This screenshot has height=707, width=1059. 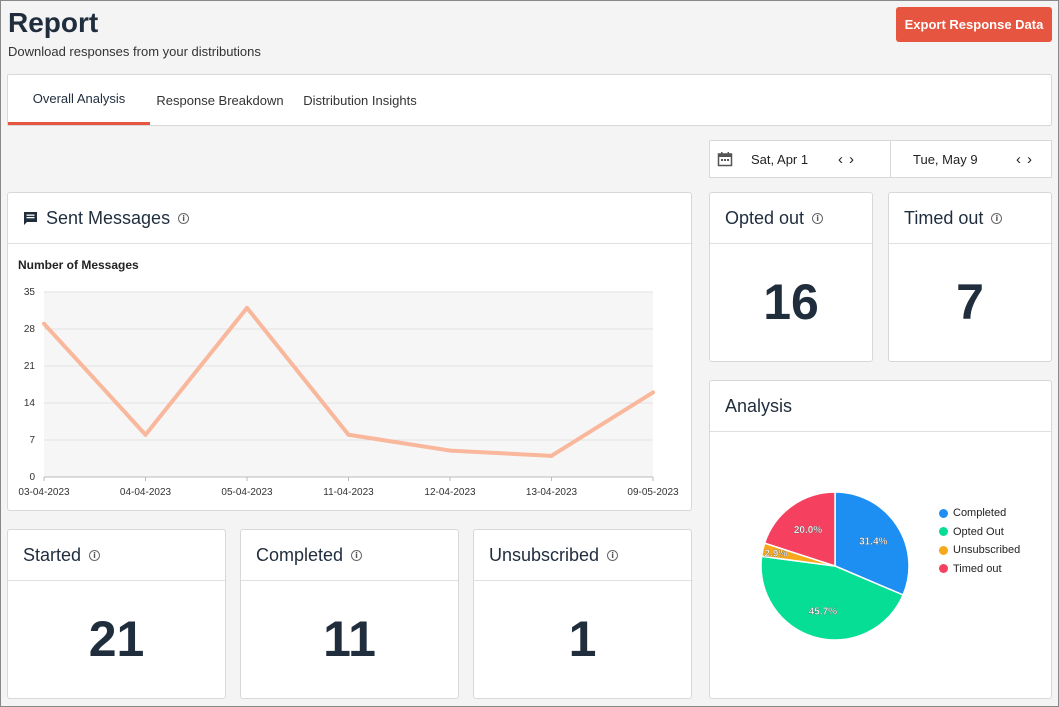 I want to click on start-date-picker: Sat, Apr 1 ‹ ›, so click(x=800, y=159).